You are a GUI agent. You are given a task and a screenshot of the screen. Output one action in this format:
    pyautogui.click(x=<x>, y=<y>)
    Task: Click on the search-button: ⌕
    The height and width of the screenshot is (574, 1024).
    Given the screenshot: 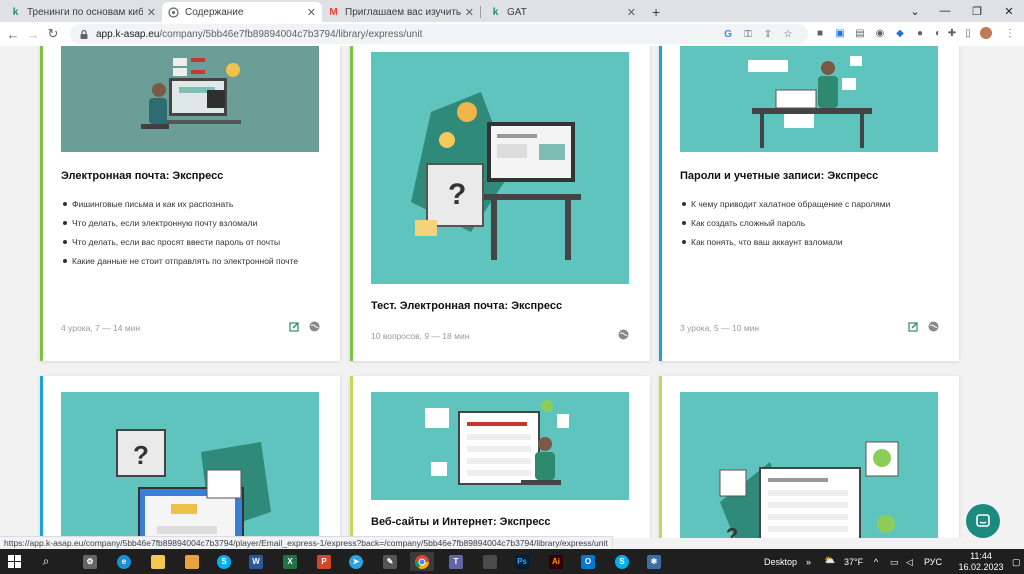 What is the action you would take?
    pyautogui.click(x=46, y=561)
    